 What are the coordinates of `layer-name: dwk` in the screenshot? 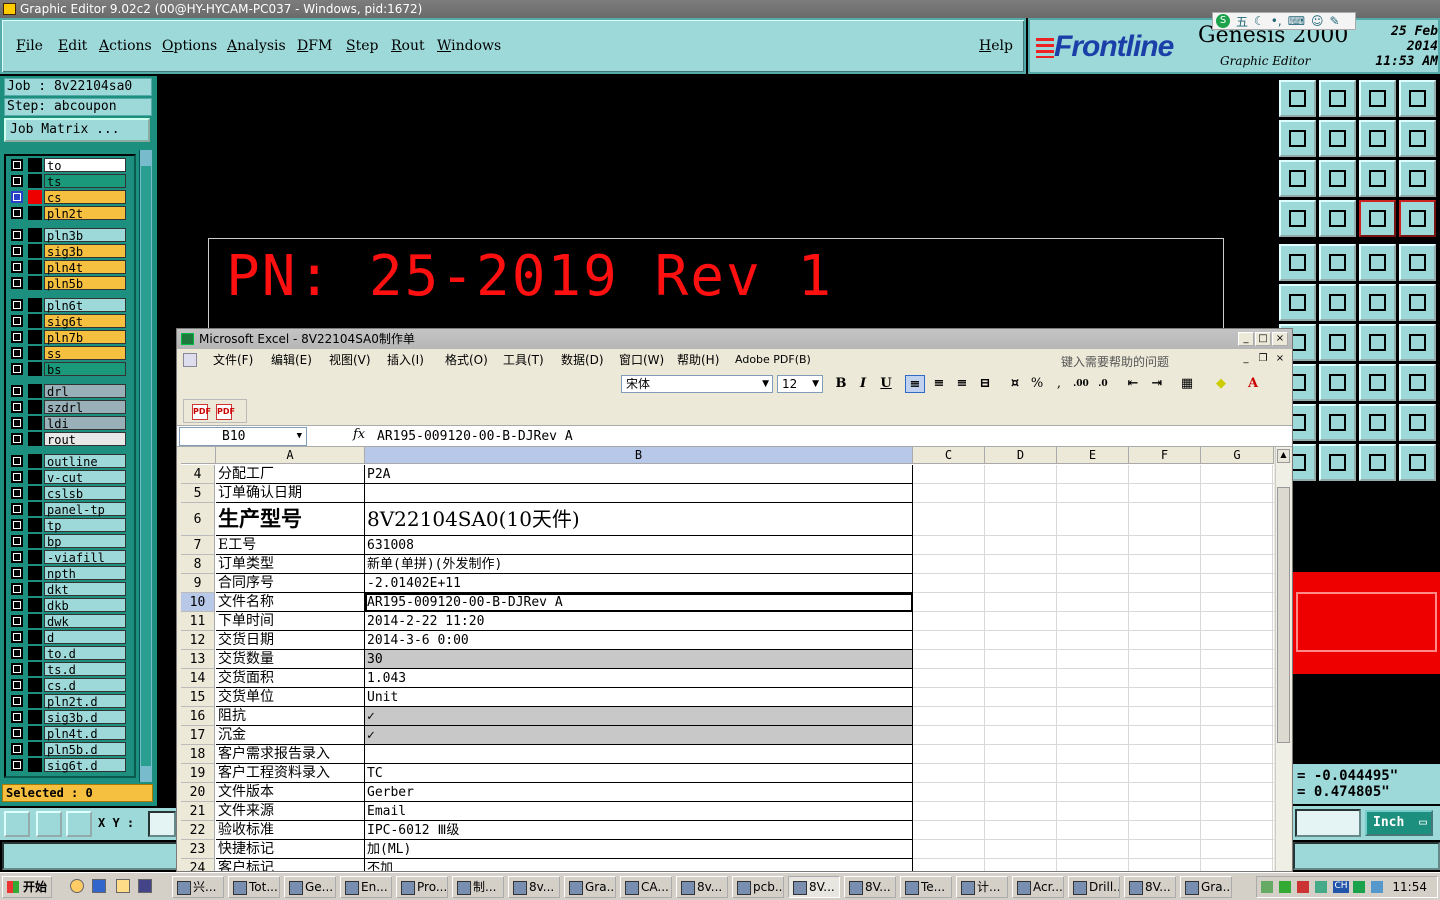 It's located at (85, 621).